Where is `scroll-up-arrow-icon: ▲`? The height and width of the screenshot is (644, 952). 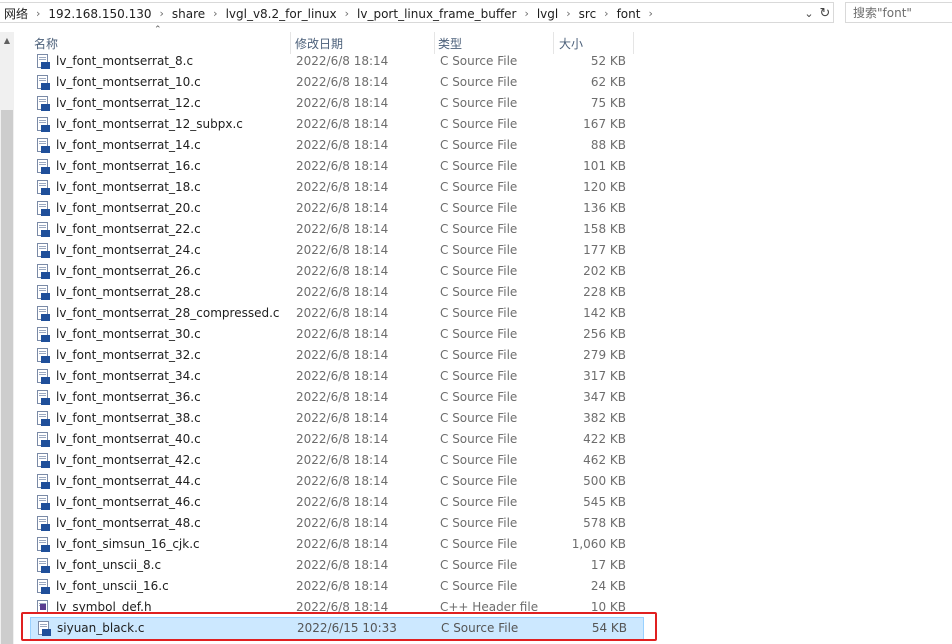 scroll-up-arrow-icon: ▲ is located at coordinates (7, 40).